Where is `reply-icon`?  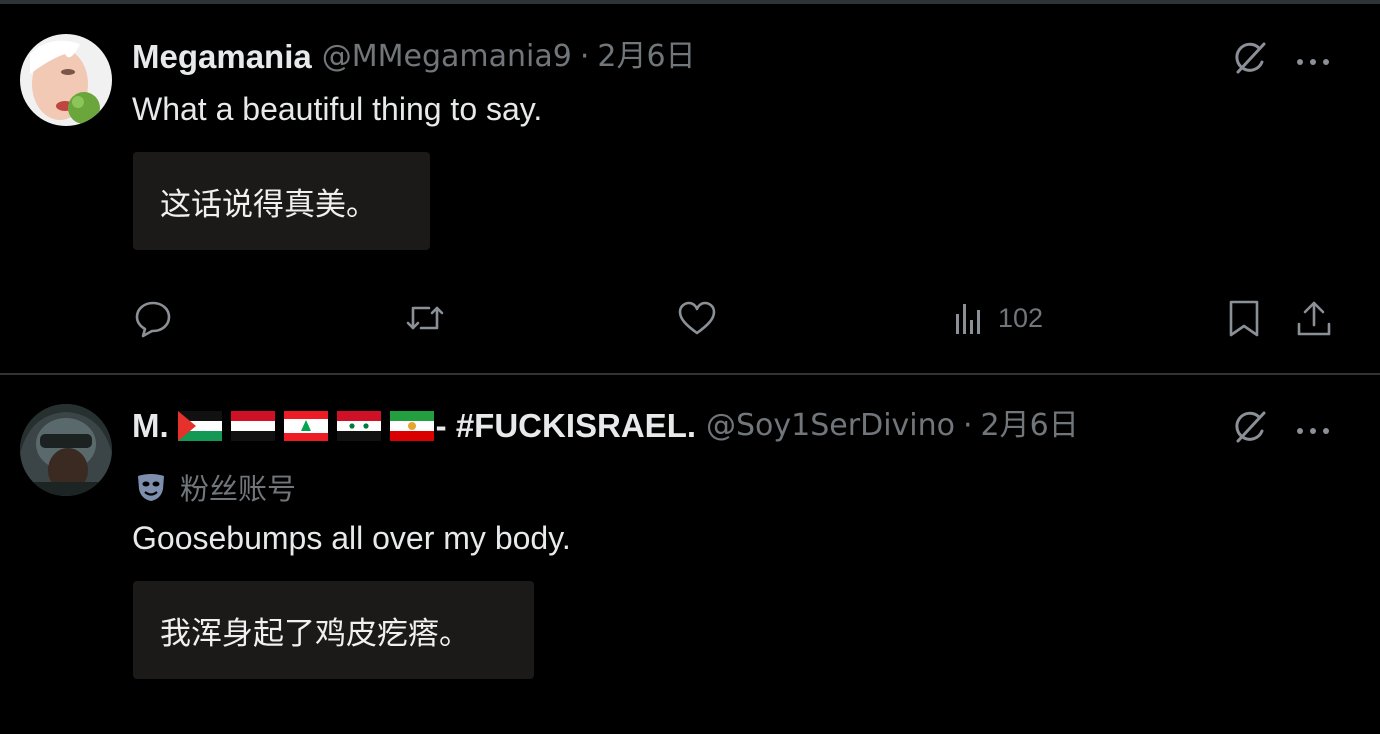
reply-icon is located at coordinates (153, 319).